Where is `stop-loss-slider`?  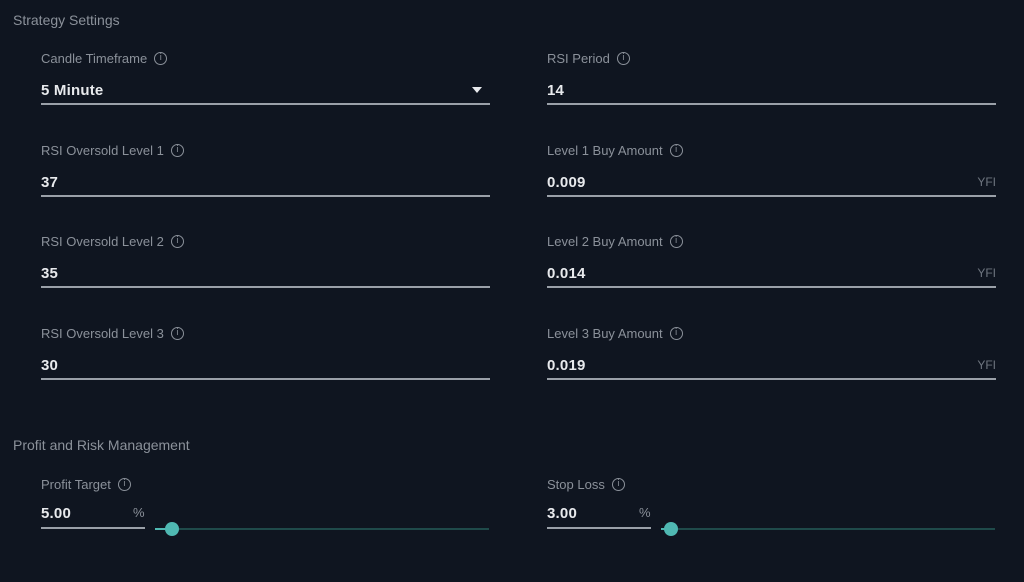
stop-loss-slider is located at coordinates (828, 529).